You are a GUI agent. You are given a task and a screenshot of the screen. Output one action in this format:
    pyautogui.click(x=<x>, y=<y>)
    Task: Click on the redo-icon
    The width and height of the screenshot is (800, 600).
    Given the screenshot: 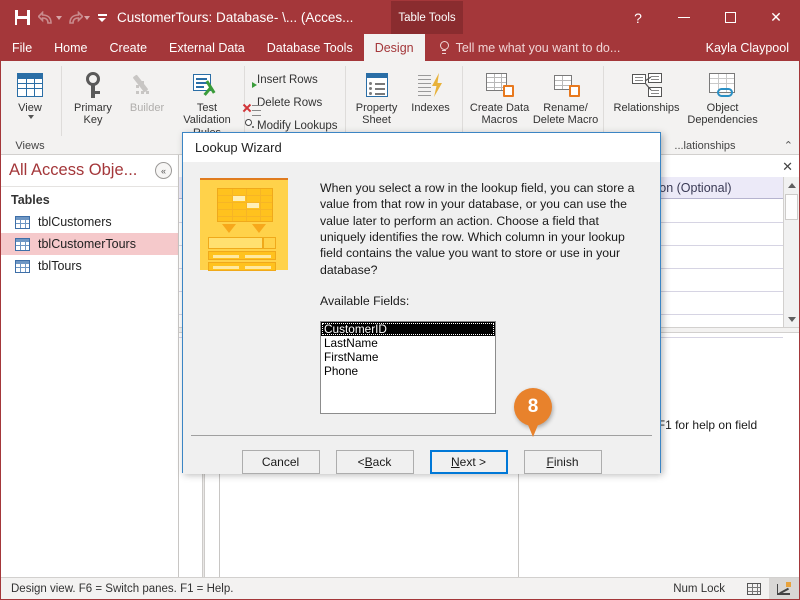 What is the action you would take?
    pyautogui.click(x=76, y=17)
    